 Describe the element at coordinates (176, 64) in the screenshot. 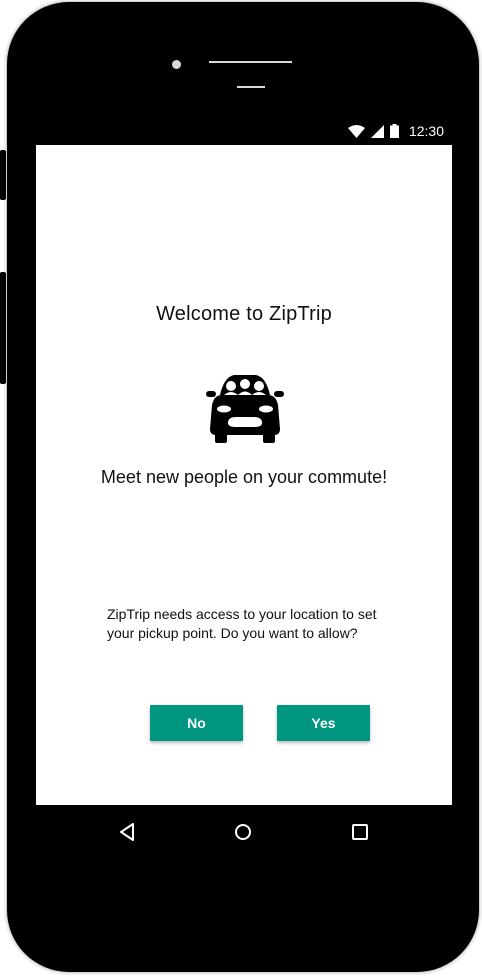

I see `front-camera` at that location.